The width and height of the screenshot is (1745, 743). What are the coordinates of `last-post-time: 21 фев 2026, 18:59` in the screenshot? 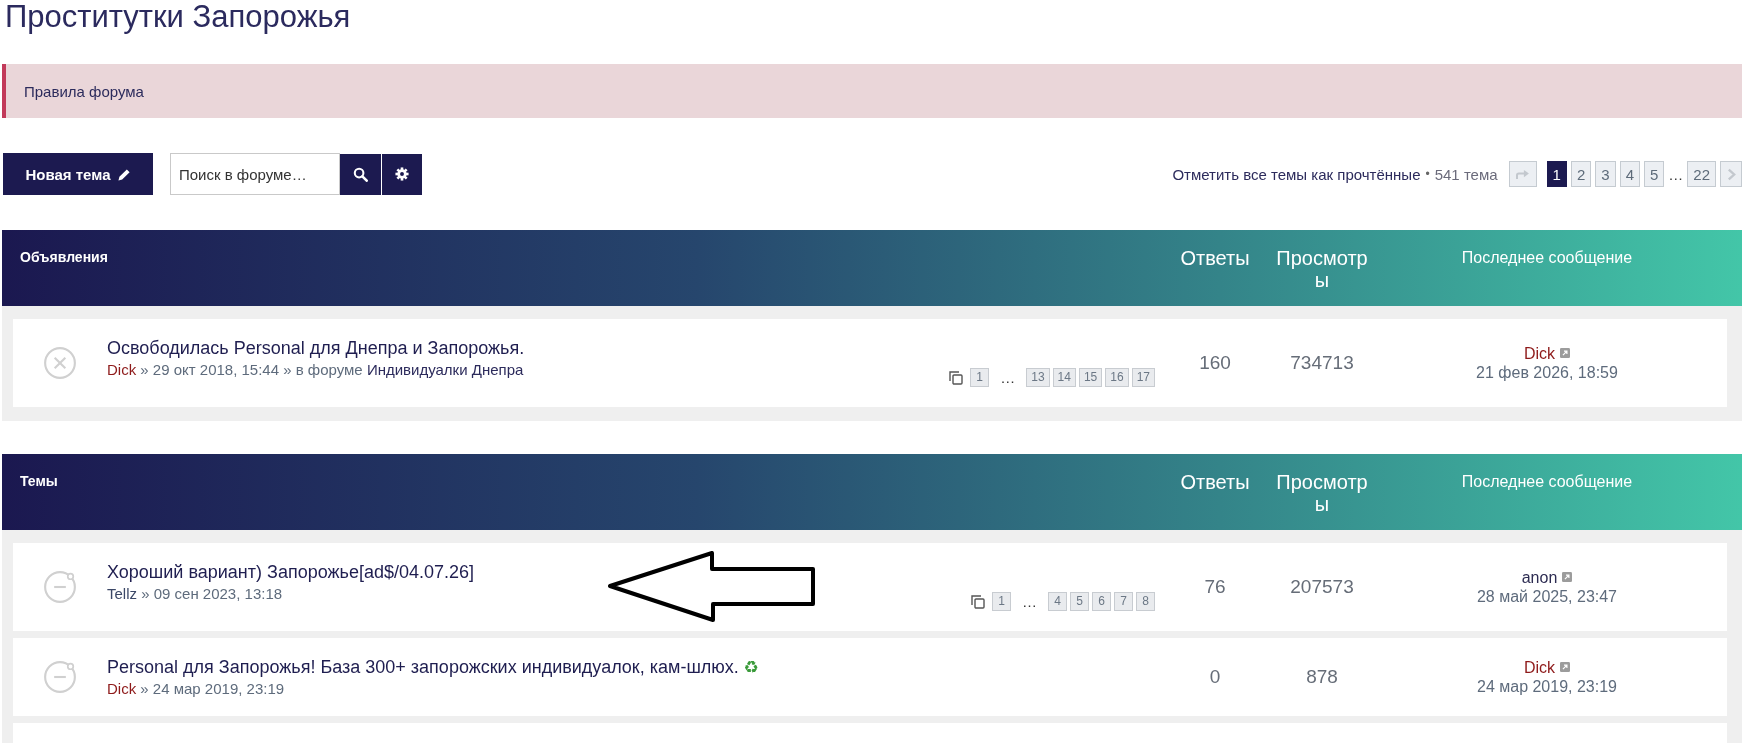 It's located at (1547, 372).